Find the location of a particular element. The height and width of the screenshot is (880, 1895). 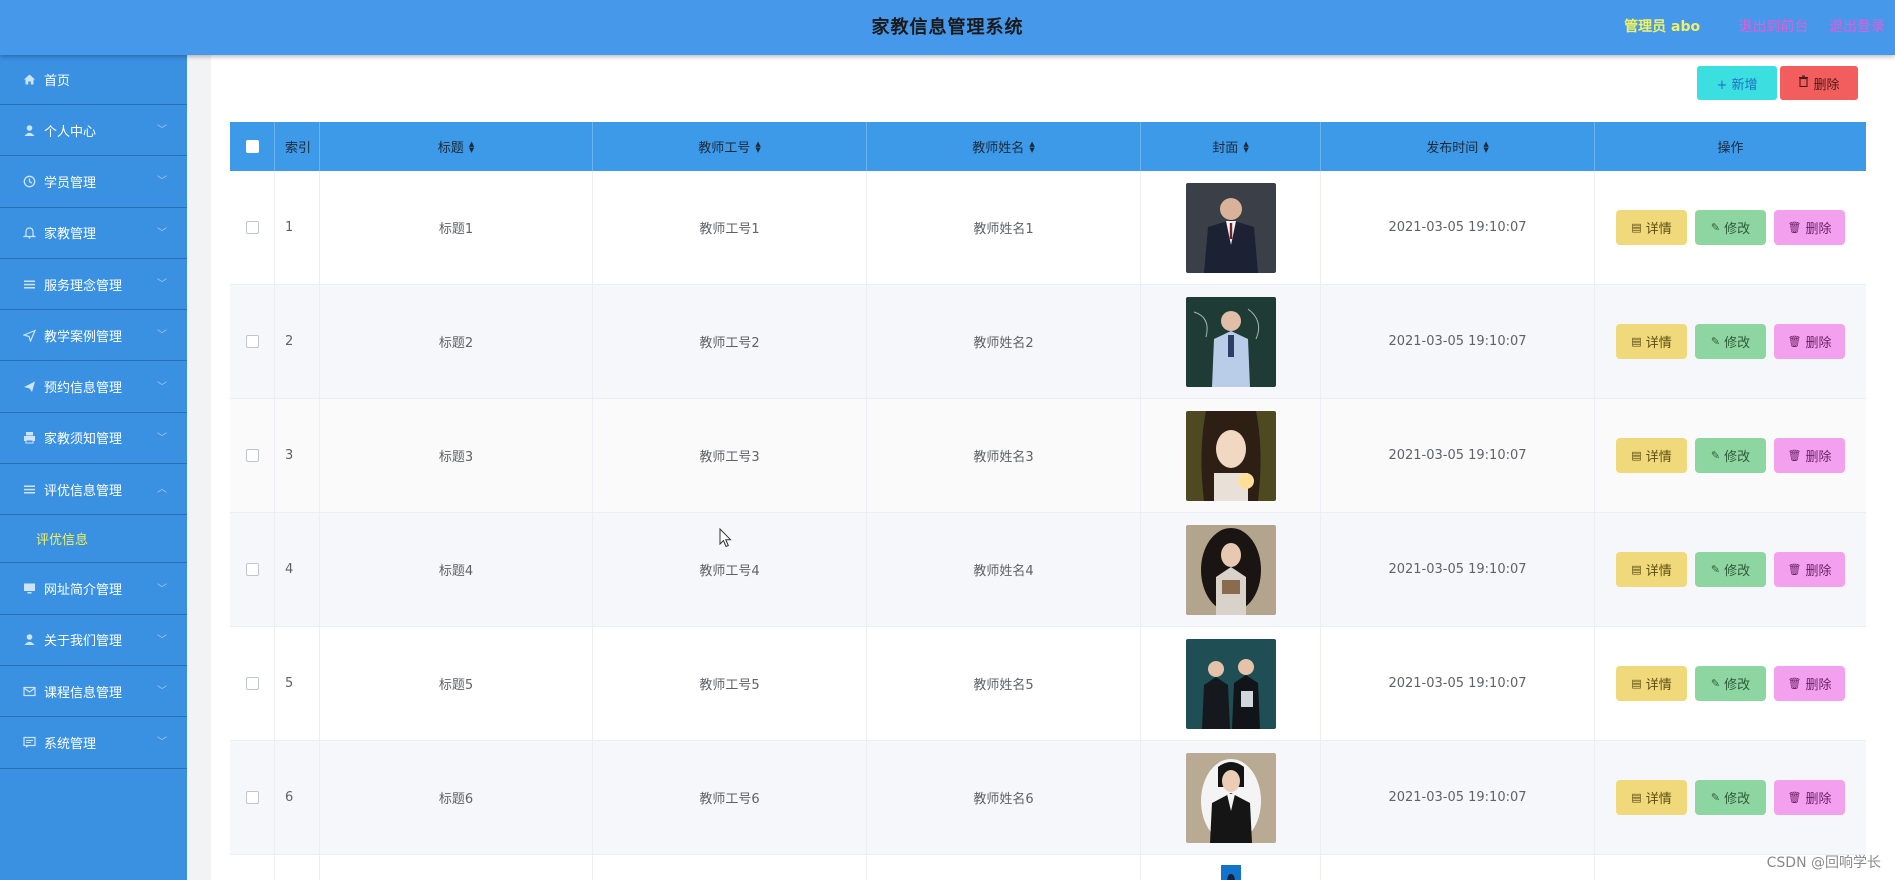

col-title: 标题 ▲ ▼ is located at coordinates (456, 146).